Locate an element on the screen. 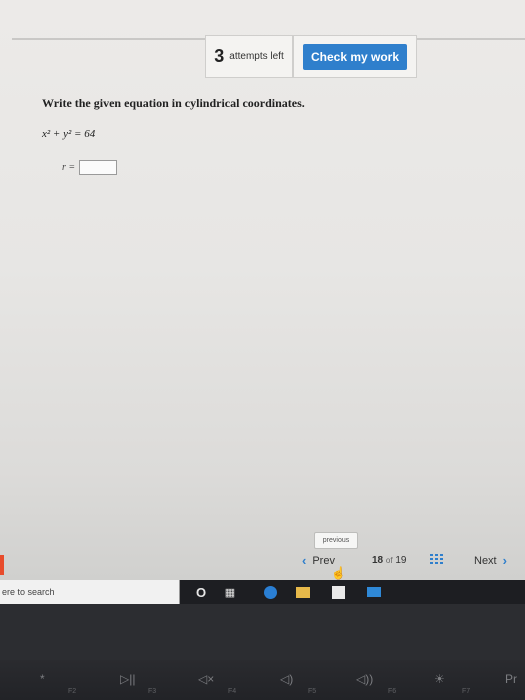 The height and width of the screenshot is (700, 525). previous-tooltip: previous is located at coordinates (336, 540).